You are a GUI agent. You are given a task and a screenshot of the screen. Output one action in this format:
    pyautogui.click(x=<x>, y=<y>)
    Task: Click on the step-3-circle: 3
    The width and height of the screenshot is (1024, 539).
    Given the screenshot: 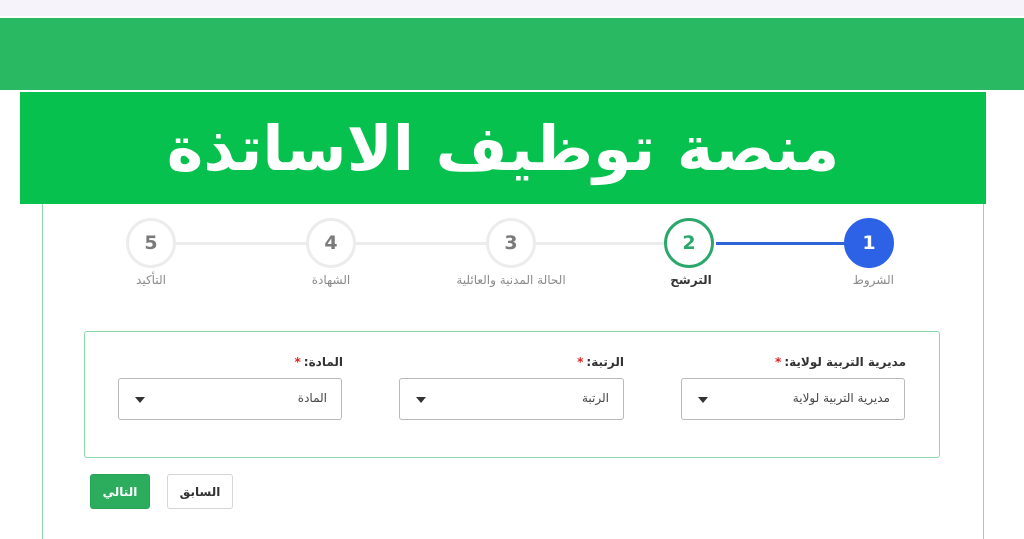 What is the action you would take?
    pyautogui.click(x=511, y=243)
    